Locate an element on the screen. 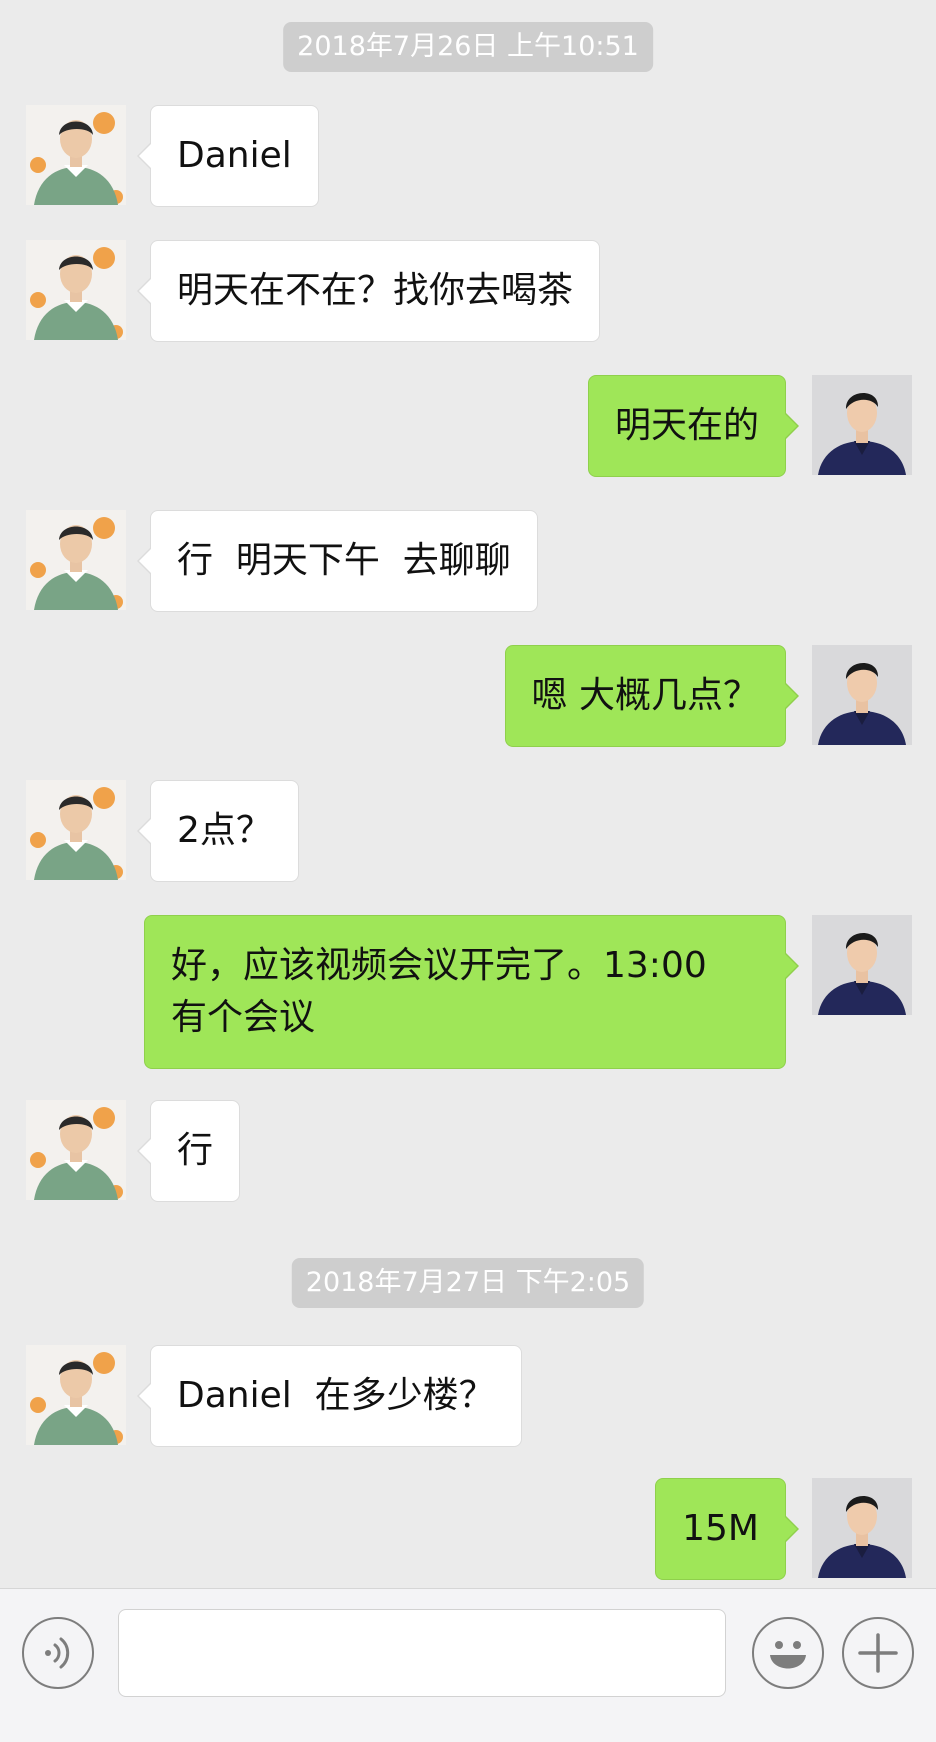 The width and height of the screenshot is (936, 1742). message-bubble-outgoing: 15M is located at coordinates (727, 1529).